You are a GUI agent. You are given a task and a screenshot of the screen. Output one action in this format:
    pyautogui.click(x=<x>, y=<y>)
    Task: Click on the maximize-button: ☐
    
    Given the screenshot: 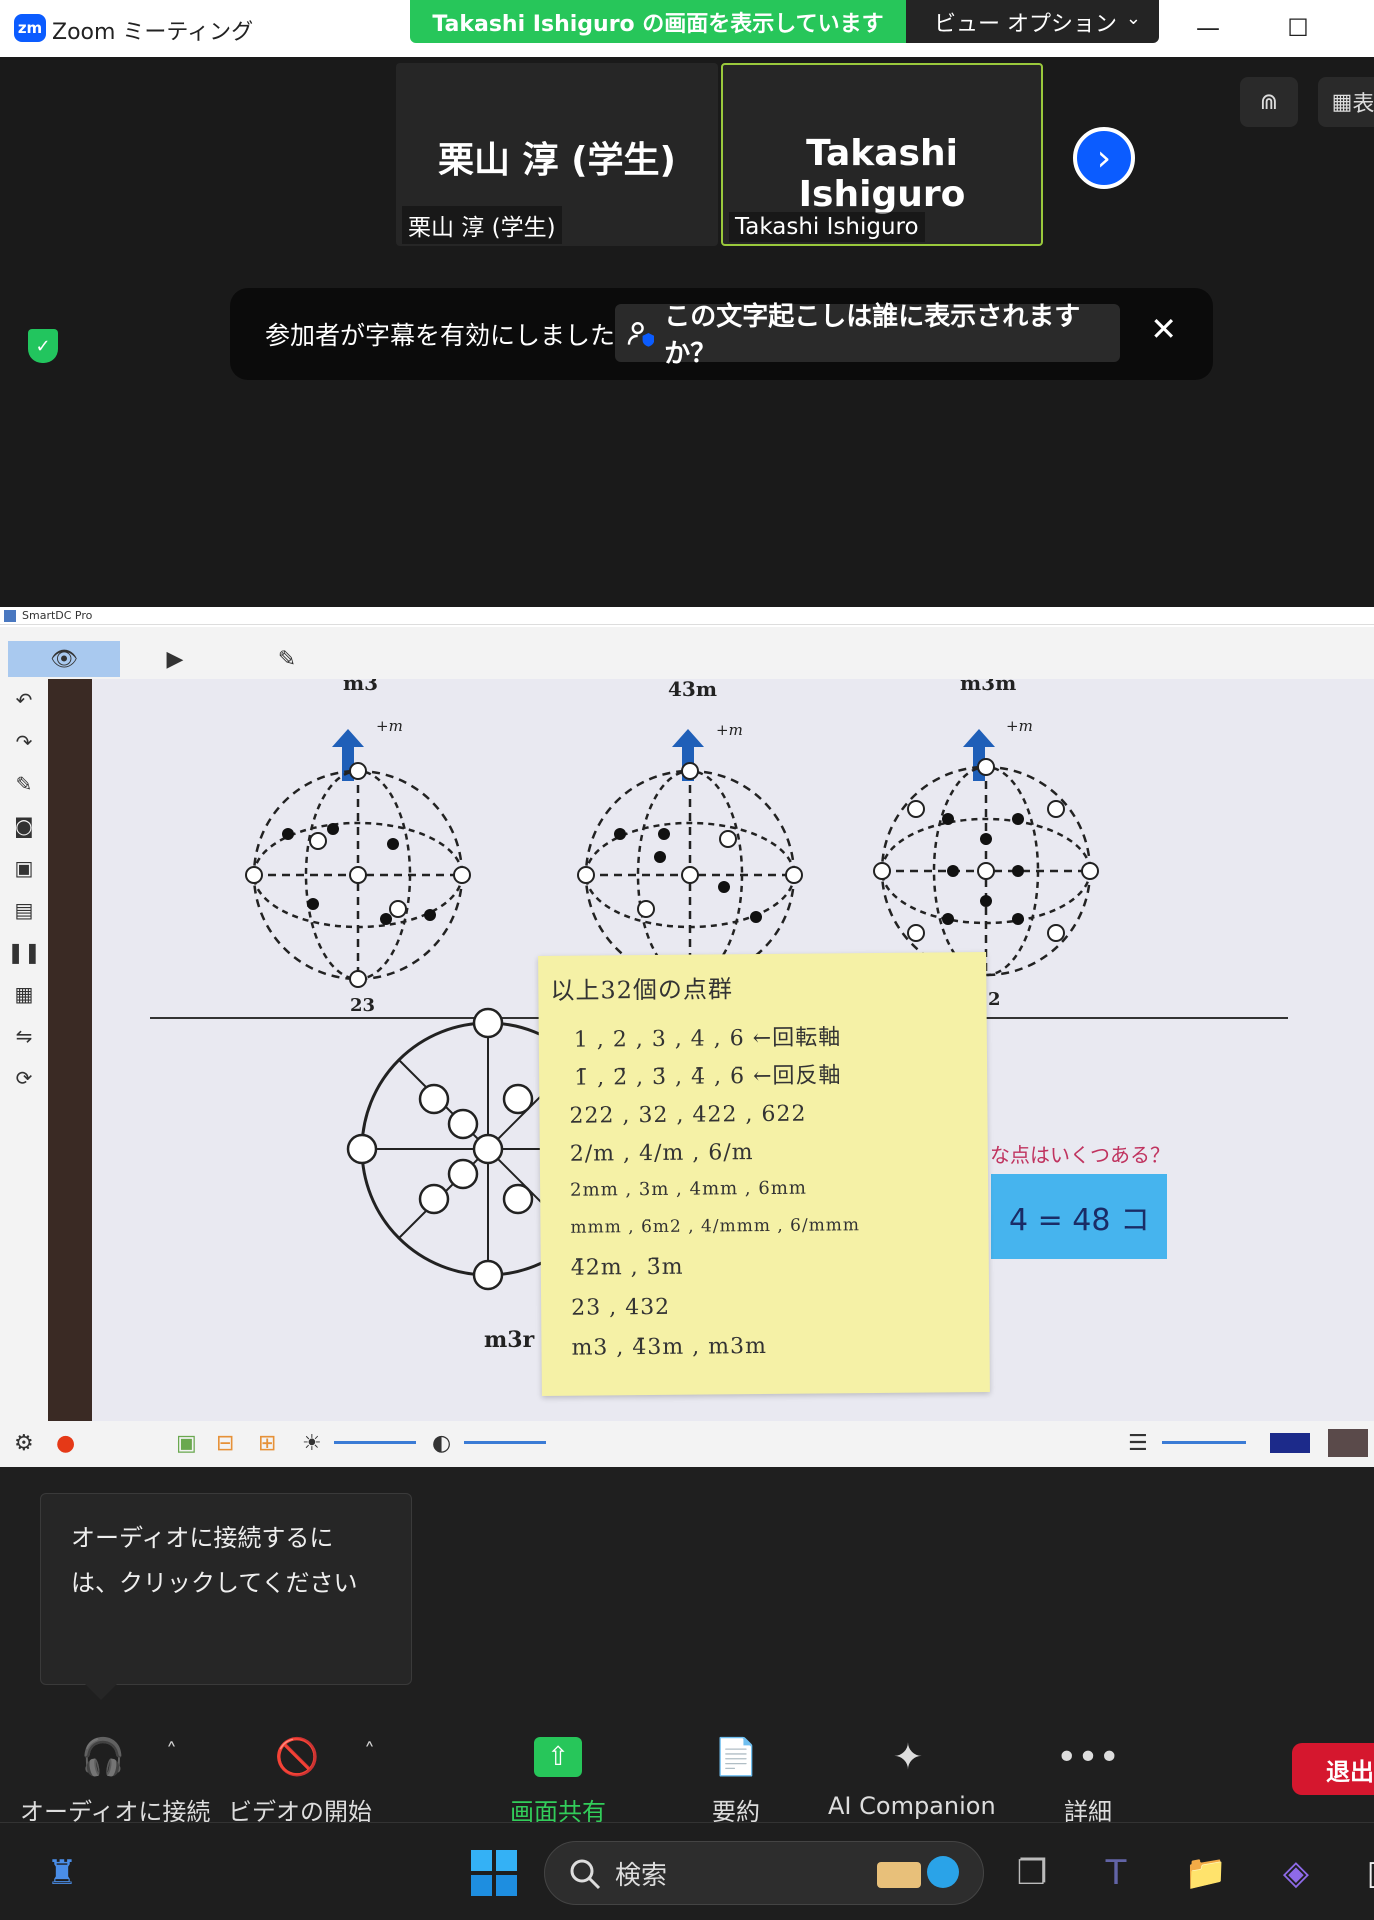 What is the action you would take?
    pyautogui.click(x=1298, y=28)
    